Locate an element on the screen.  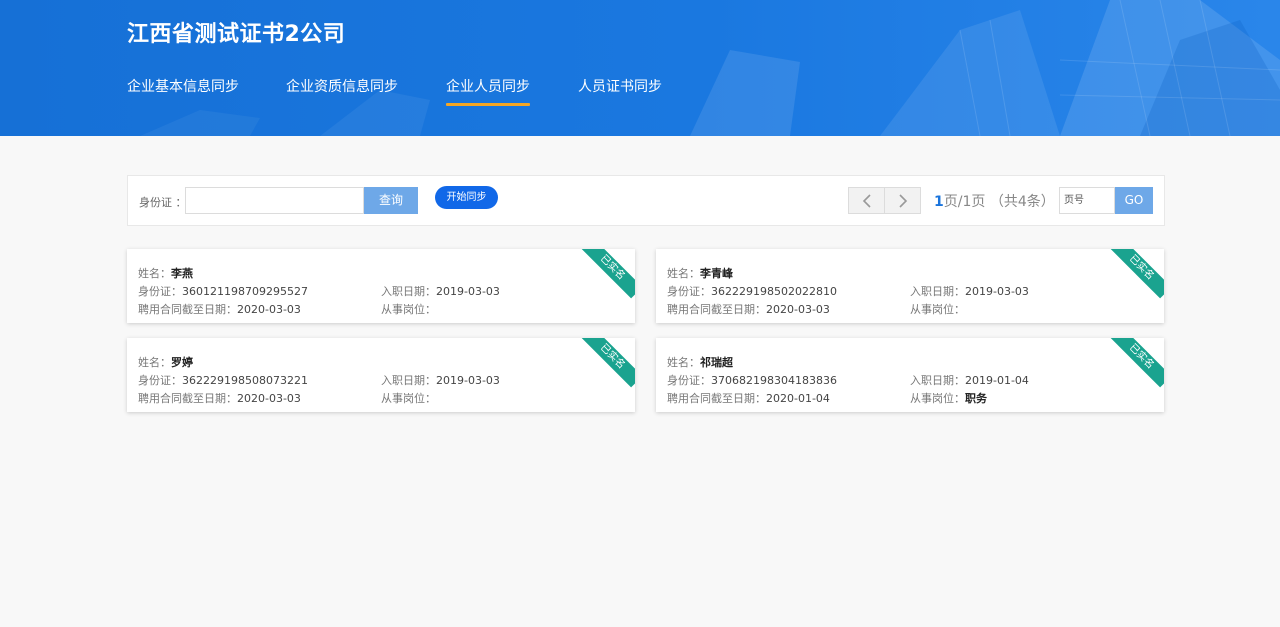
entry-row: 入职日期：2019-01-04 is located at coordinates (969, 380).